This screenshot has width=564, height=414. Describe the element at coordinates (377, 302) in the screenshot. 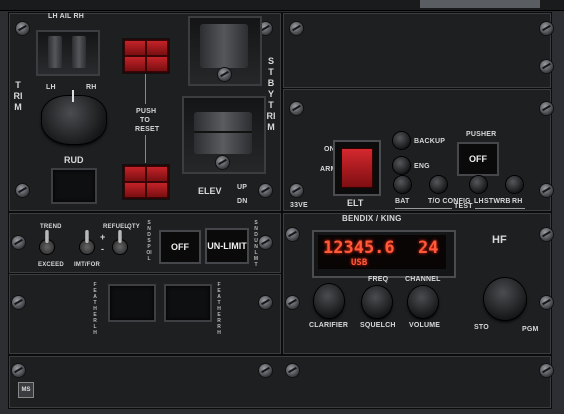

I see `squelch-freq-knob` at that location.